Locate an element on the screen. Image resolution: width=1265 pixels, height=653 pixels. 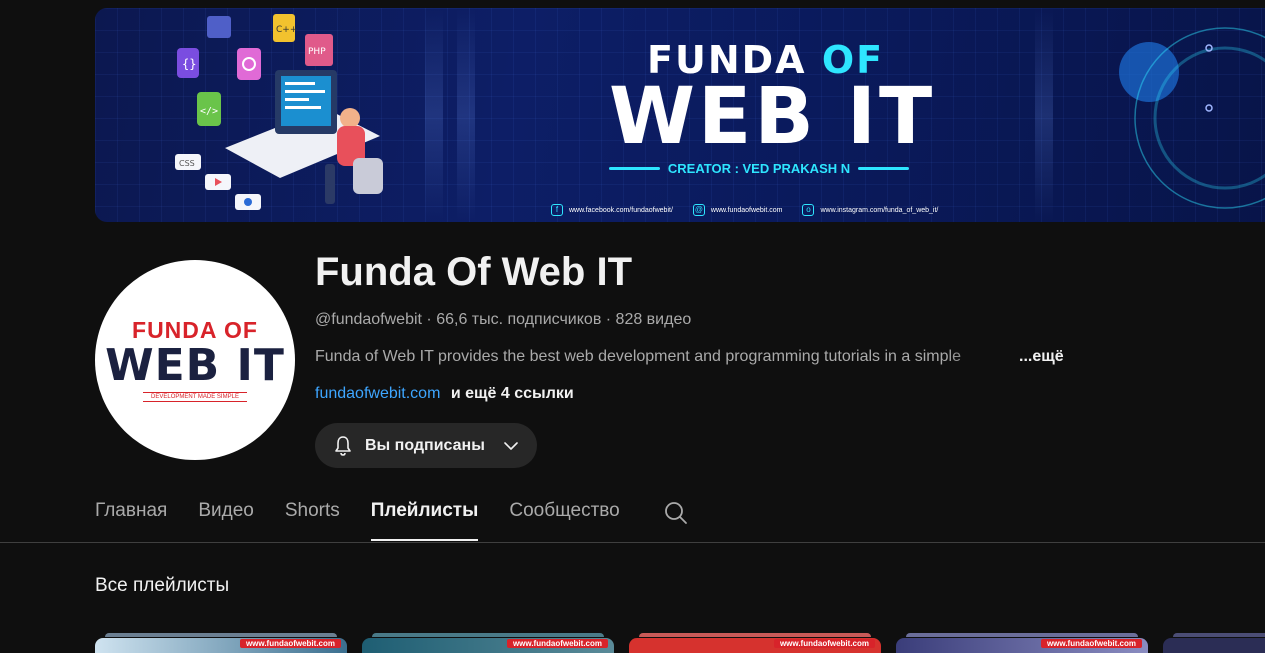
person-head-icon is located at coordinates (350, 118).